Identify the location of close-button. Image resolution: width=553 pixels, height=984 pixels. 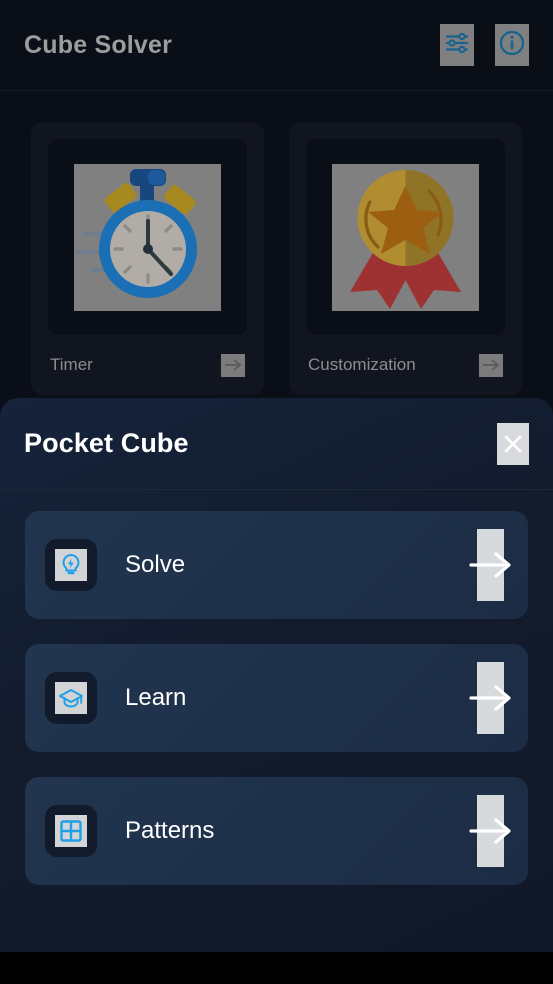
(513, 443).